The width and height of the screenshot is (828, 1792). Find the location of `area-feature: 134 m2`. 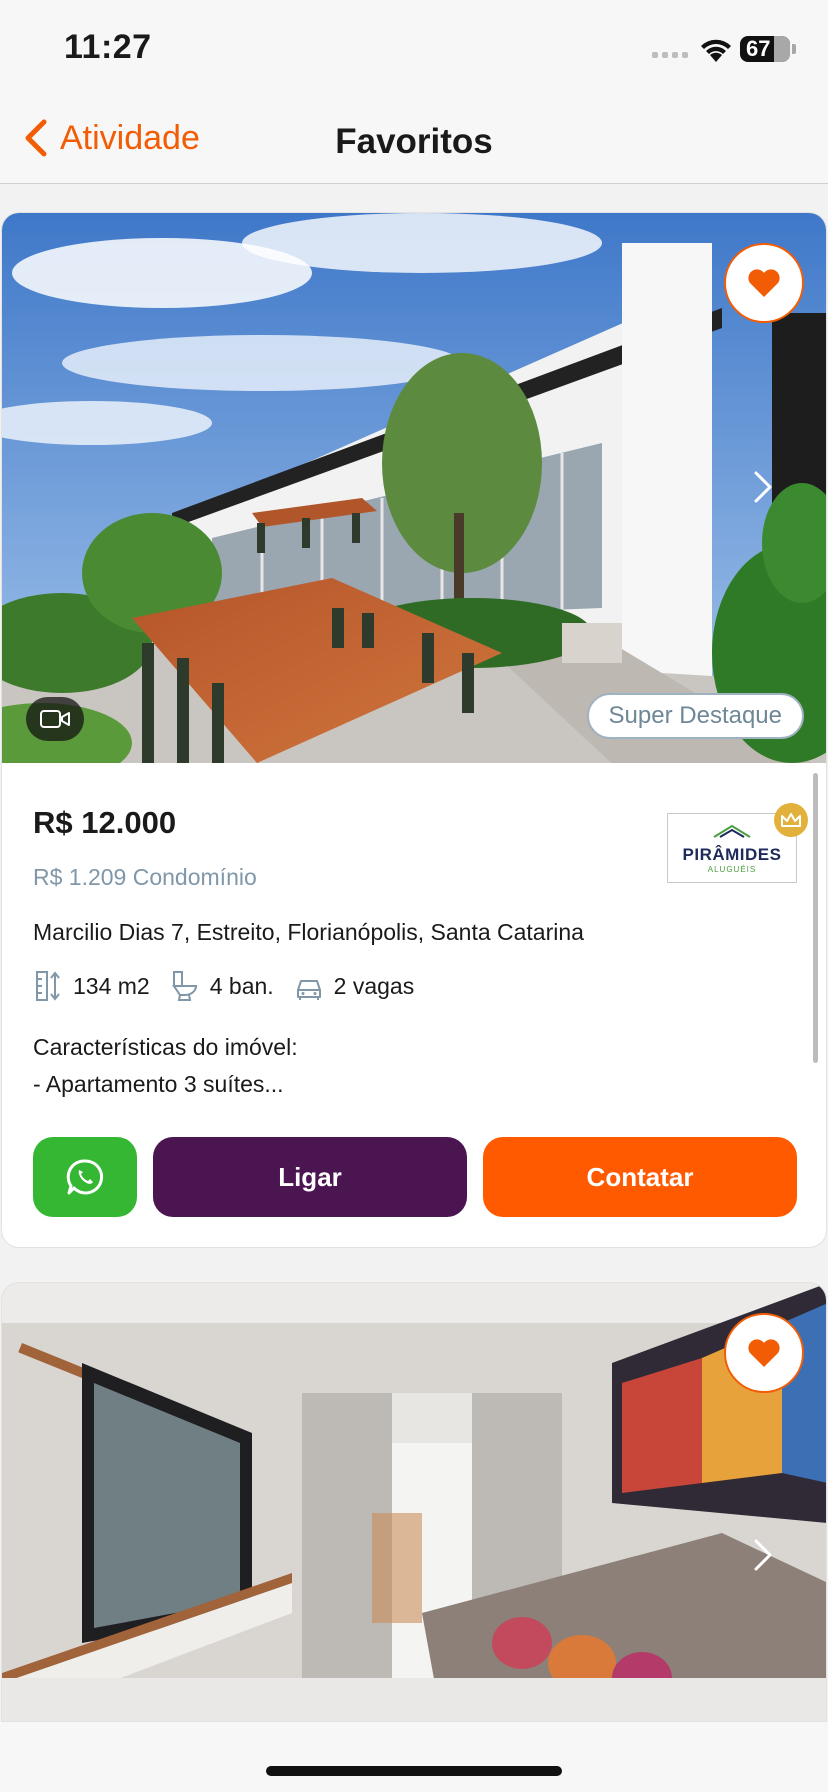

area-feature: 134 m2 is located at coordinates (91, 986).